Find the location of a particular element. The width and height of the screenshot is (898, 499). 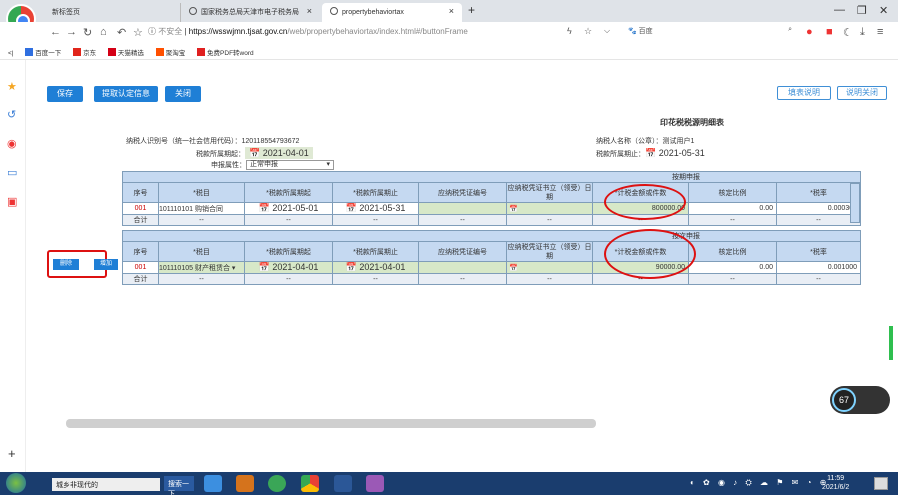

save-button: 保存 is located at coordinates (65, 94).